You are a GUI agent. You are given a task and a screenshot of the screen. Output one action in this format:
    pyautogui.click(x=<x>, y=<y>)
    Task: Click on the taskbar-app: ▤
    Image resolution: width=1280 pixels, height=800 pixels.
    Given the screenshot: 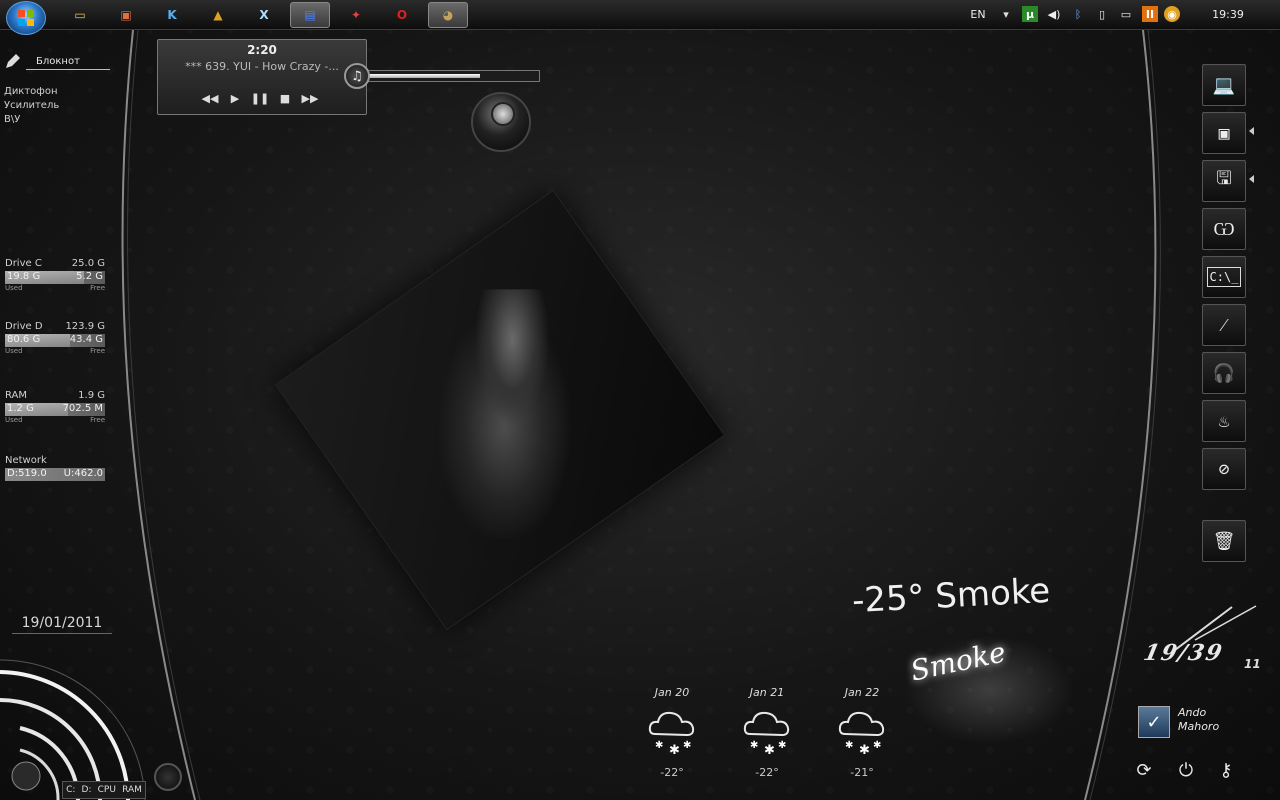 What is the action you would take?
    pyautogui.click(x=310, y=15)
    